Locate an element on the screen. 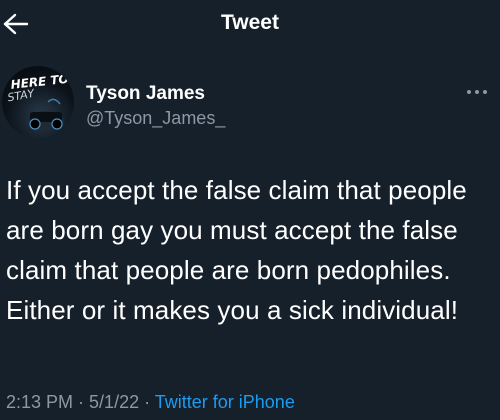 Image resolution: width=500 pixels, height=420 pixels. more-horizontal-icon is located at coordinates (477, 92).